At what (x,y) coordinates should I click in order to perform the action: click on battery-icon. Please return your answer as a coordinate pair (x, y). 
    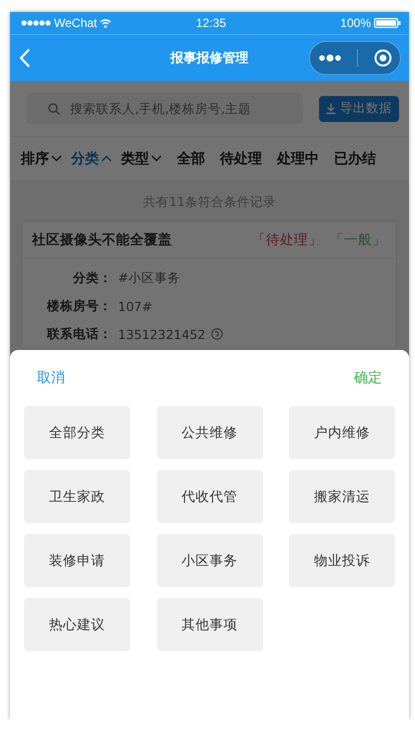
    Looking at the image, I should click on (387, 23).